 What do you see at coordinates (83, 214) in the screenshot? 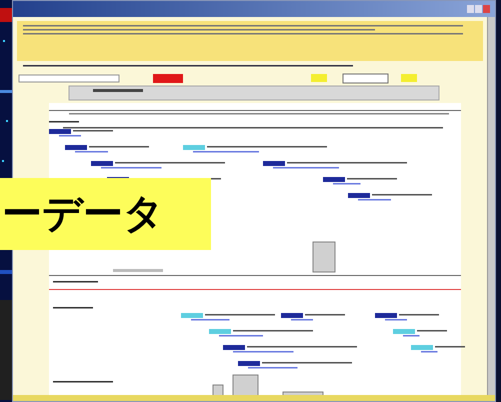
I see `callout-text: ーデータ` at bounding box center [83, 214].